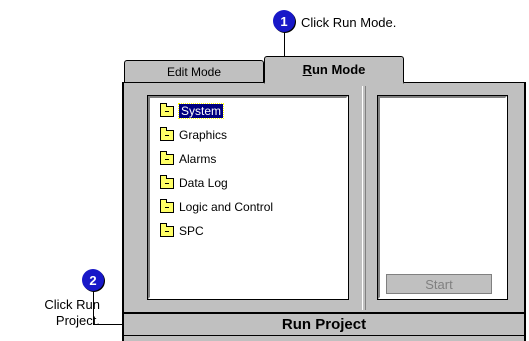 This screenshot has width=529, height=341. I want to click on callout-2-text: Click Run Project., so click(65, 313).